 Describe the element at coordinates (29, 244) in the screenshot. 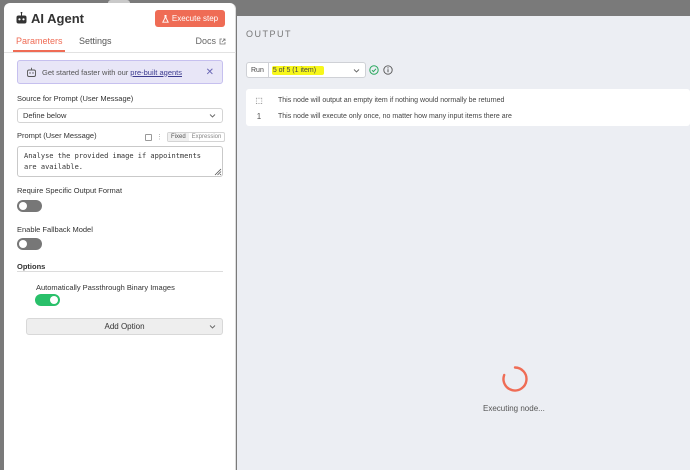

I see `fallback-model-toggle` at that location.